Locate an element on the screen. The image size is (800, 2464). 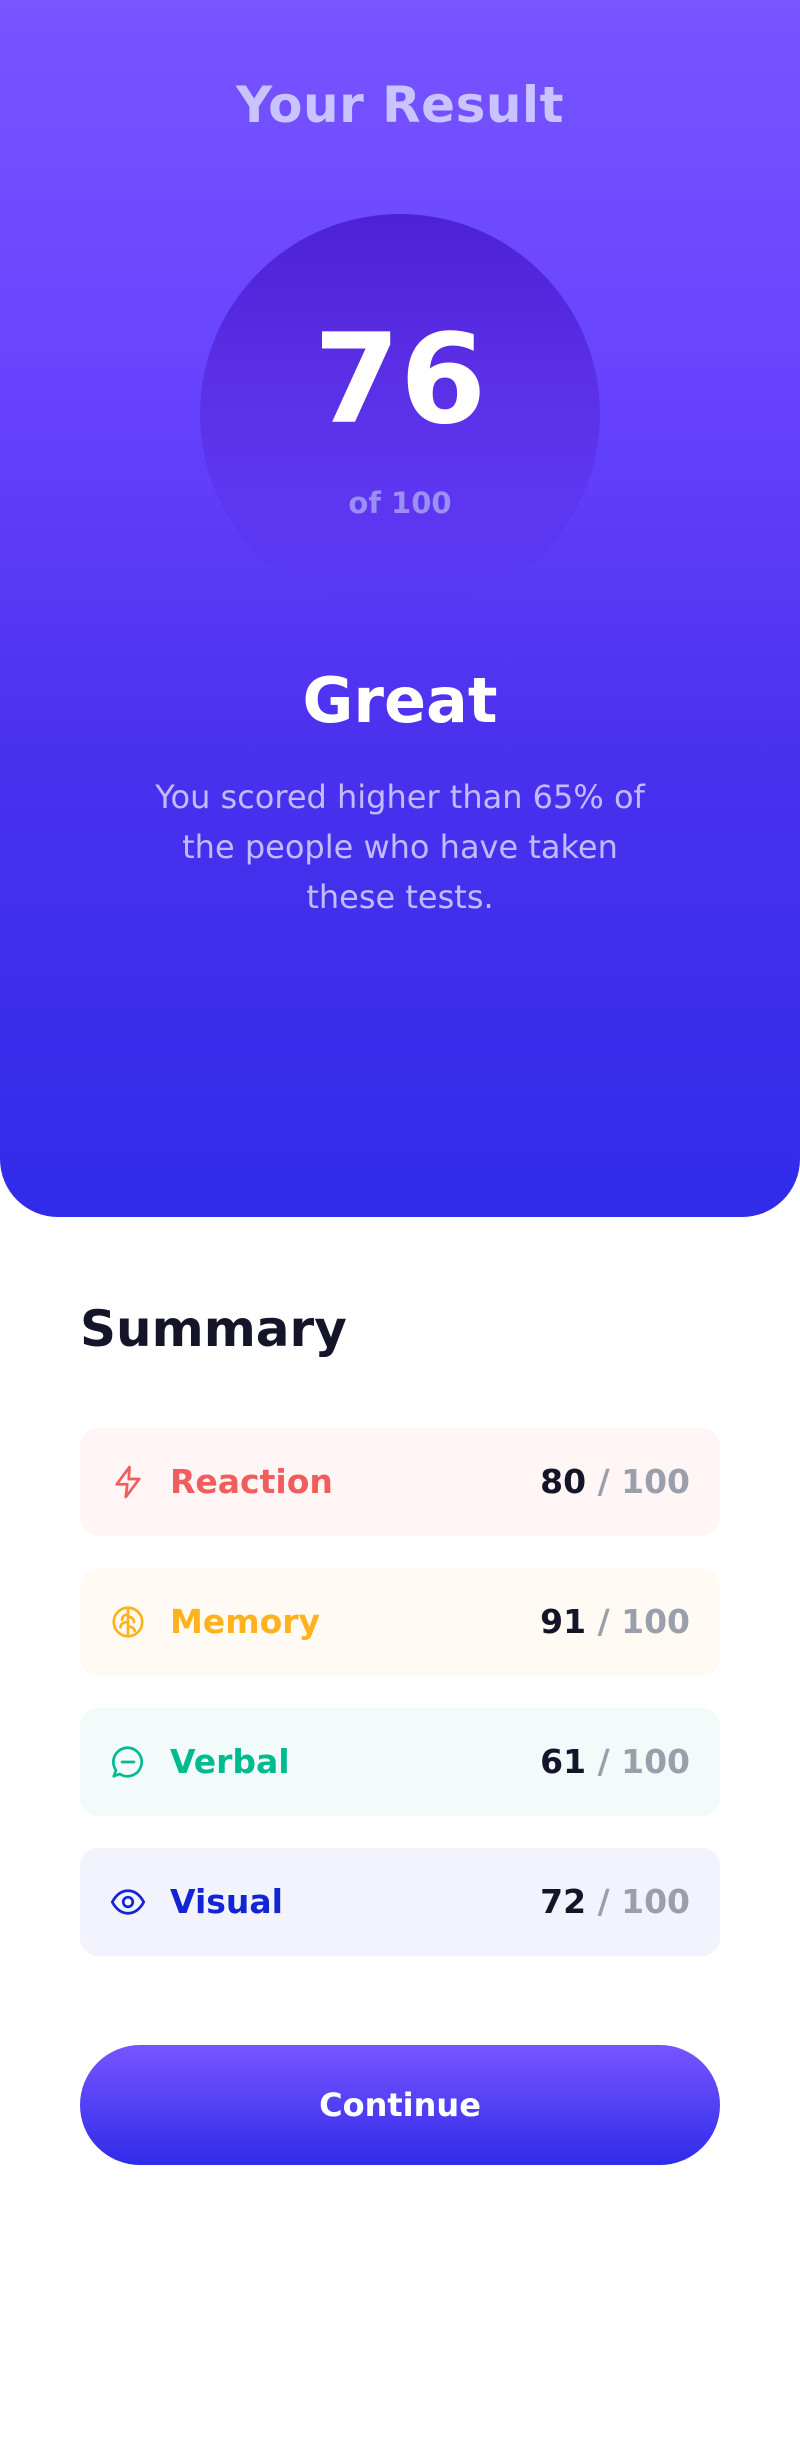
summary-item-label: Memory is located at coordinates (245, 1621).